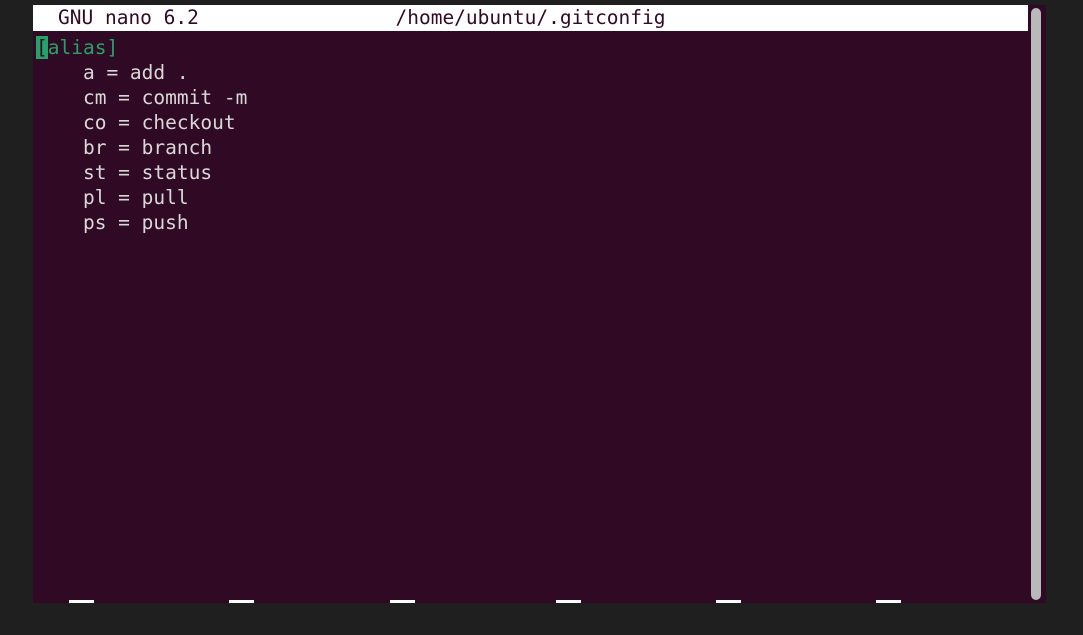 This screenshot has height=635, width=1083. I want to click on editor-line-text: ps = push, so click(112, 222).